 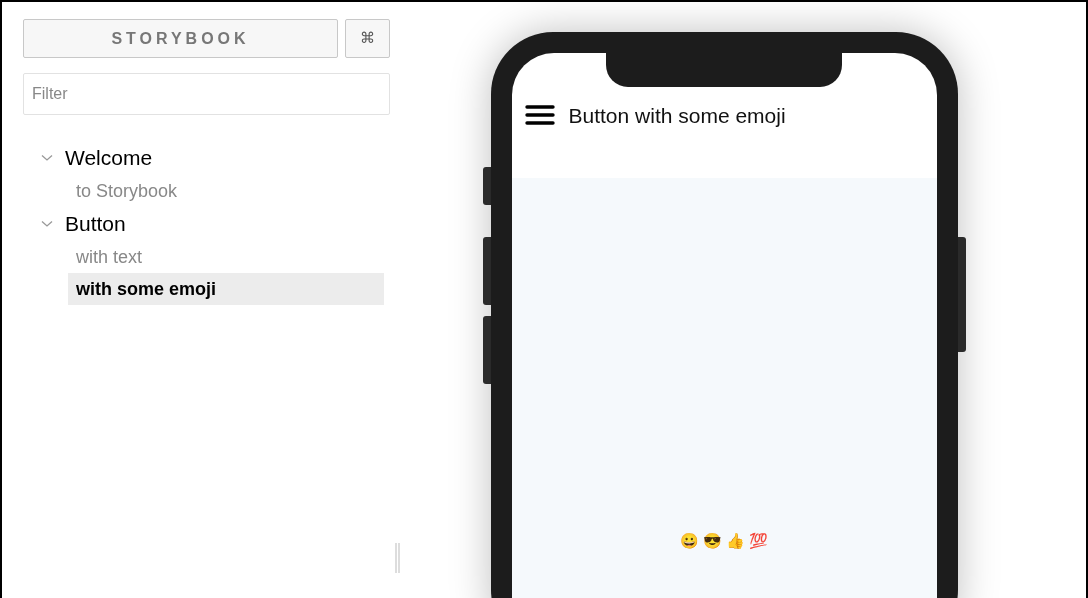 What do you see at coordinates (539, 115) in the screenshot?
I see `menu-icon` at bounding box center [539, 115].